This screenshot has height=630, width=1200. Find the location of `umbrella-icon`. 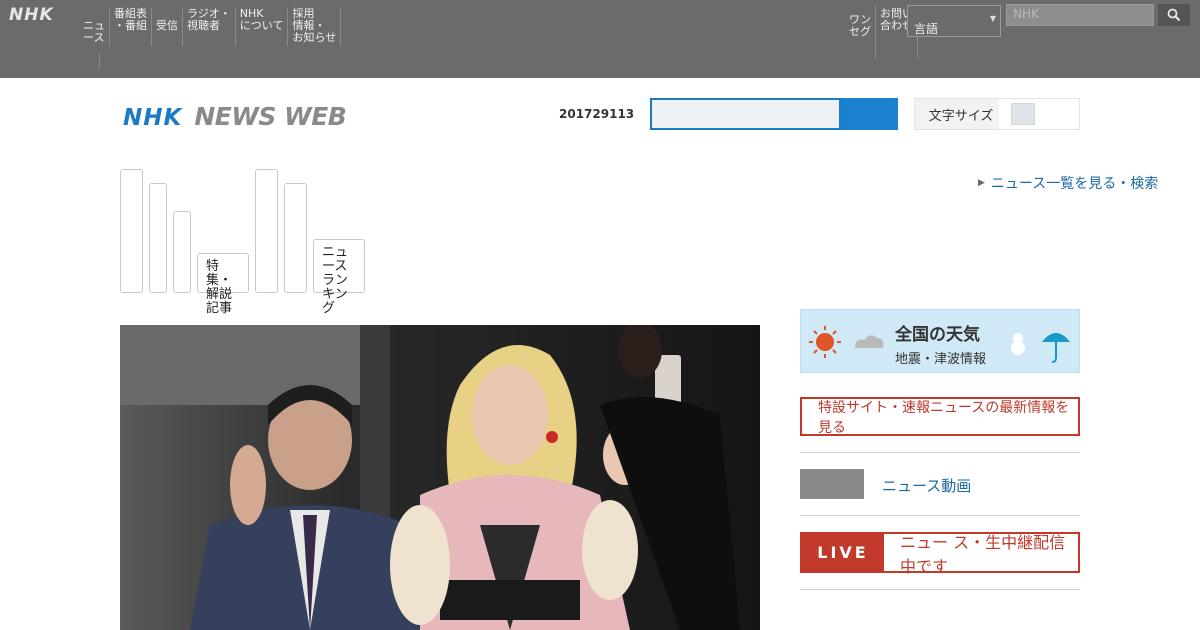

umbrella-icon is located at coordinates (1040, 348).